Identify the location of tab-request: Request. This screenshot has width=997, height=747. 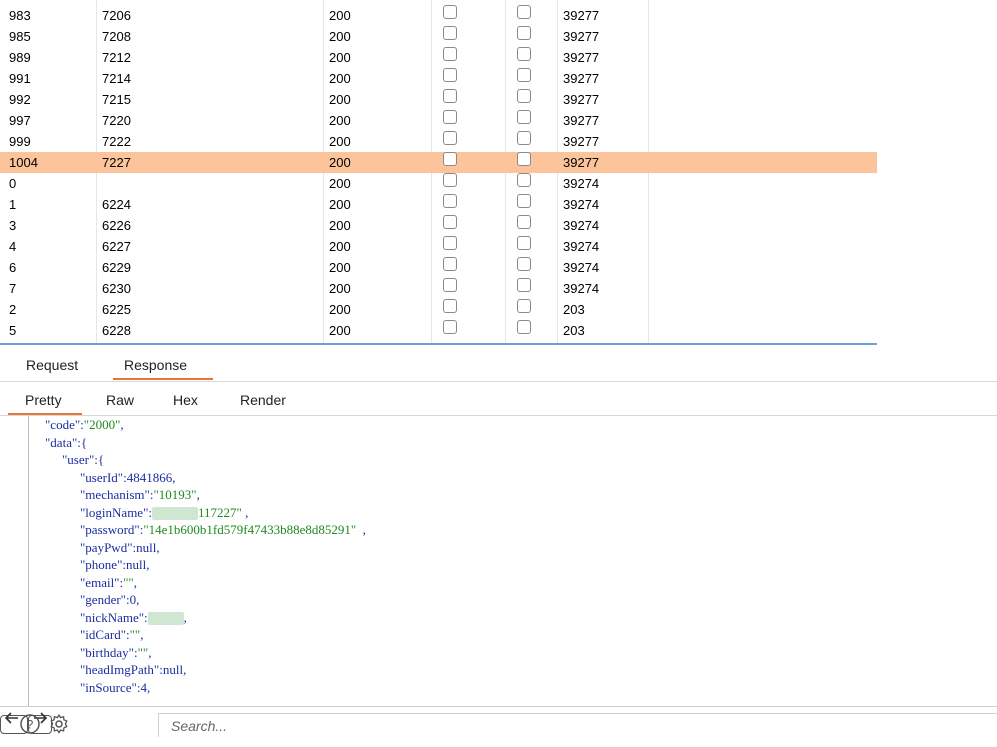
(52, 365).